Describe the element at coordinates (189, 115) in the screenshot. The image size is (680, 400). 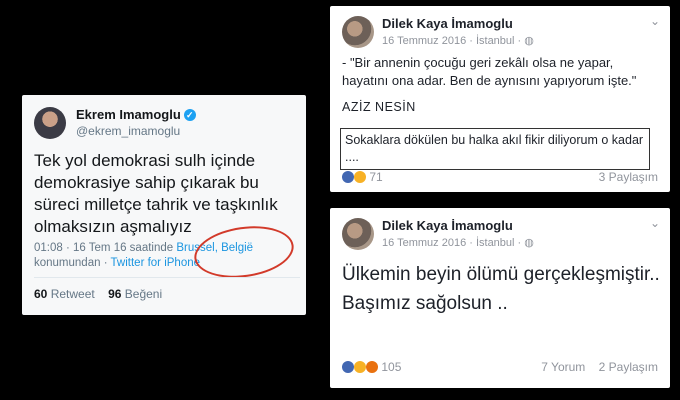
I see `verified-badge-icon: ✓` at that location.